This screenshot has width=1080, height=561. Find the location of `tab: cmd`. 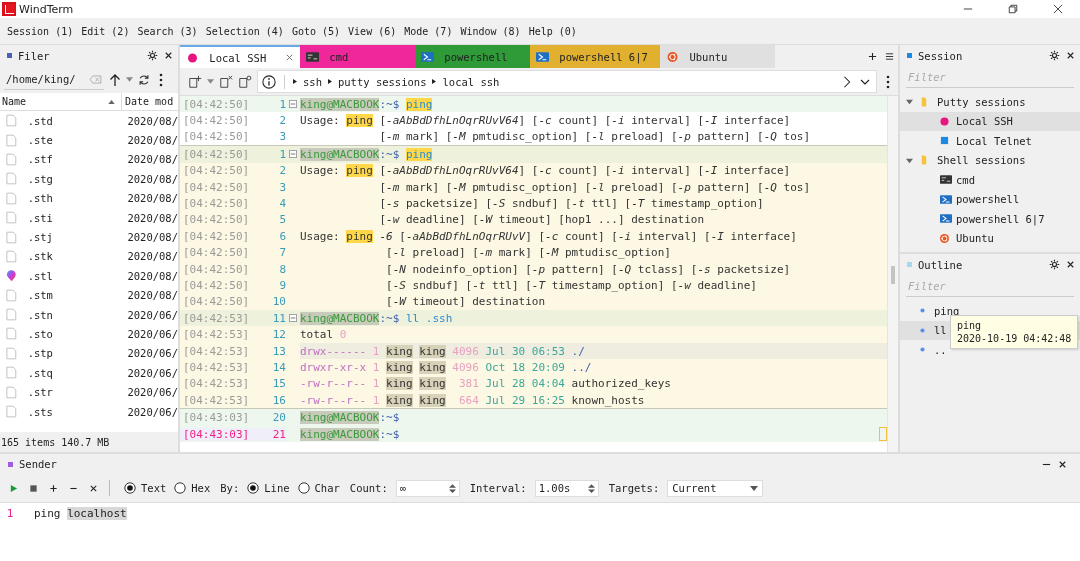

tab: cmd is located at coordinates (357, 56).